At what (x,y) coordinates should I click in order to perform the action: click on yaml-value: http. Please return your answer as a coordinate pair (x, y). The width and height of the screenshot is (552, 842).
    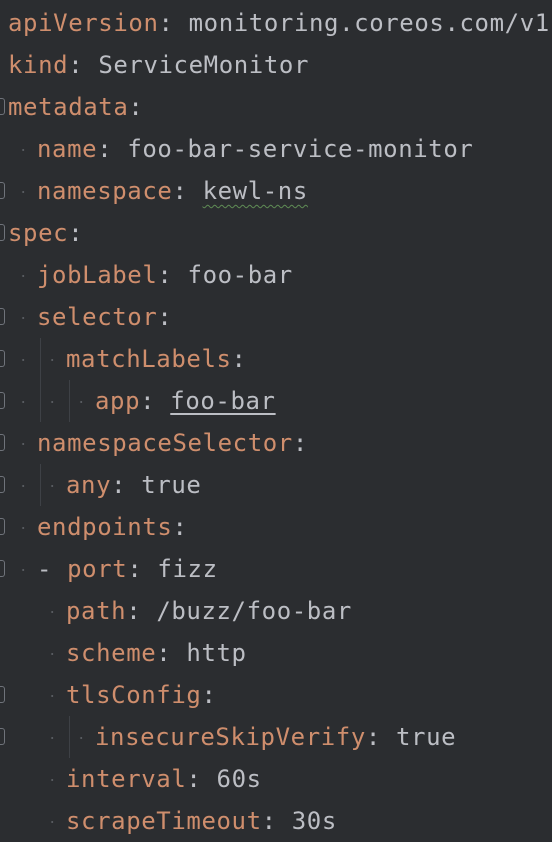
    Looking at the image, I should click on (216, 653).